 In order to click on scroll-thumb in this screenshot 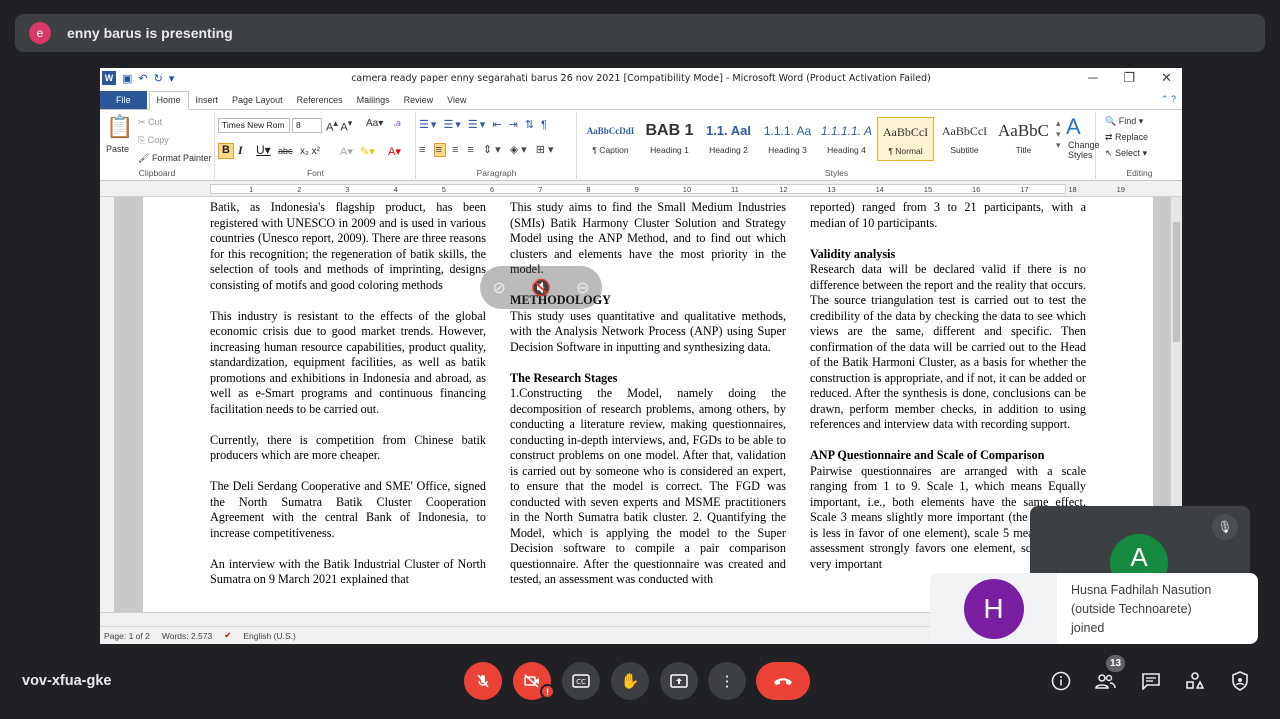, I will do `click(1176, 282)`.